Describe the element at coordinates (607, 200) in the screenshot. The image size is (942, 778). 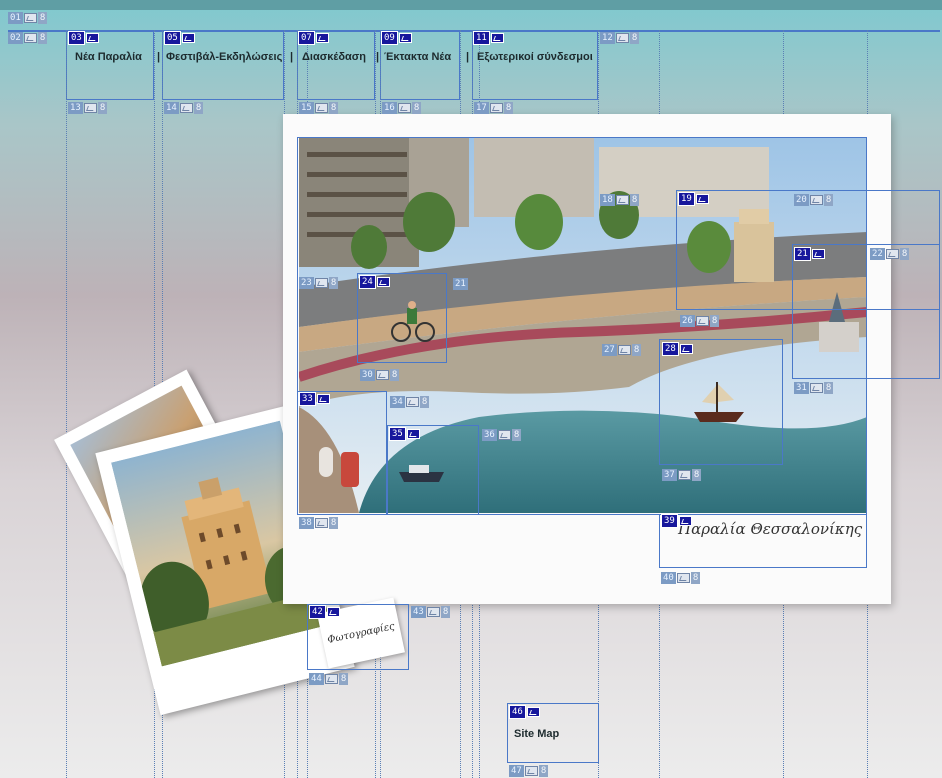
I see `slice-number: 18` at that location.